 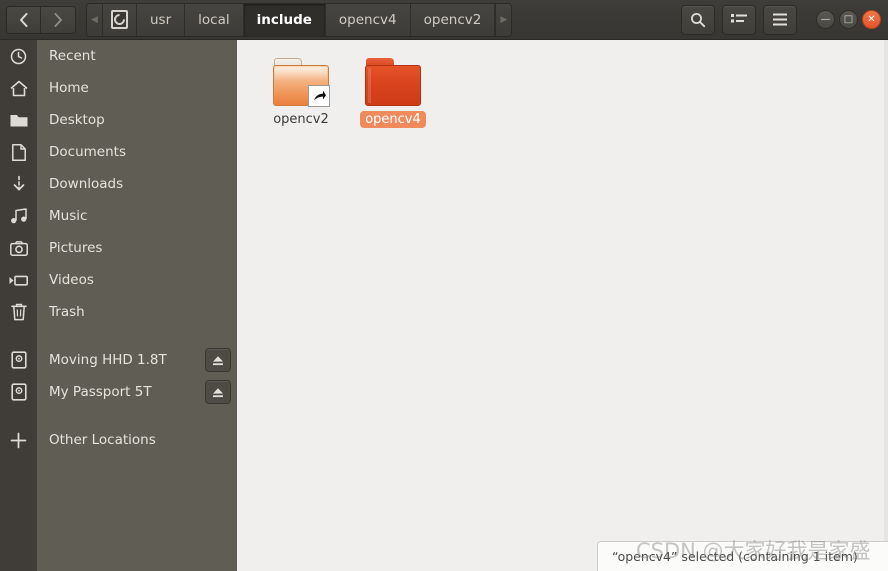 I want to click on breadcrumb-label: include, so click(x=284, y=19).